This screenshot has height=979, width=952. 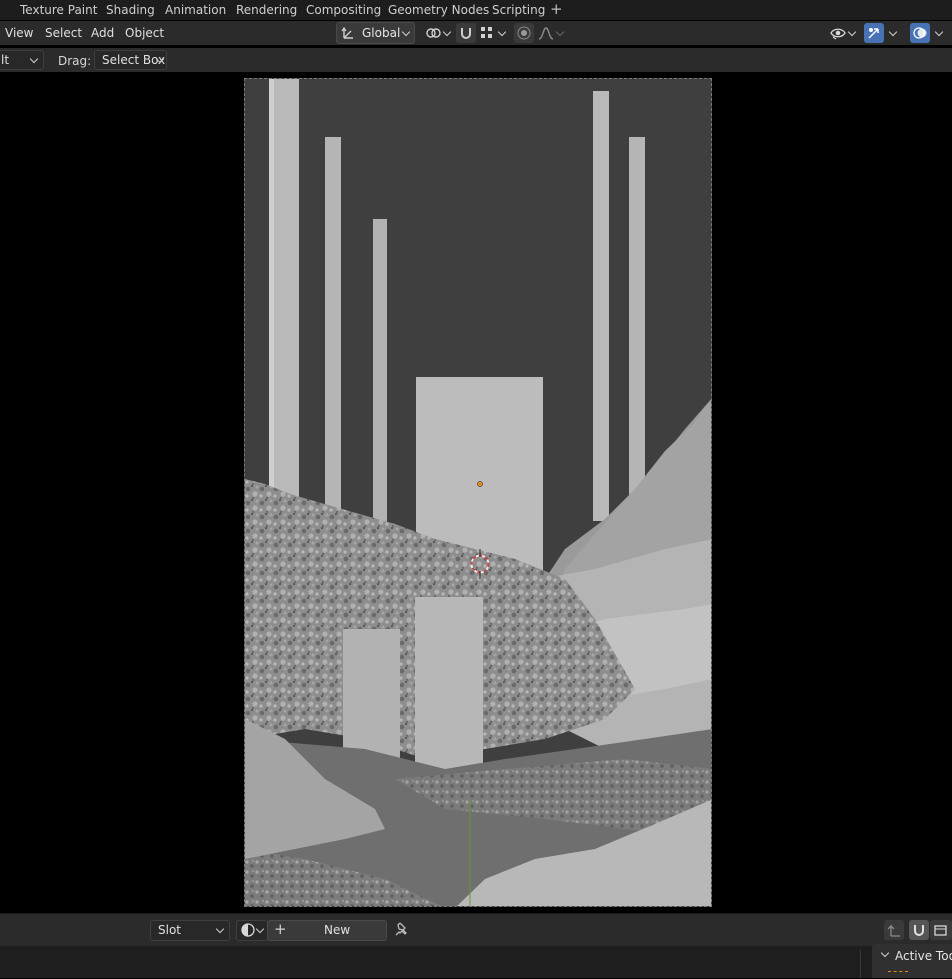 I want to click on drag-select-dropdown: Select Box, so click(x=130, y=60).